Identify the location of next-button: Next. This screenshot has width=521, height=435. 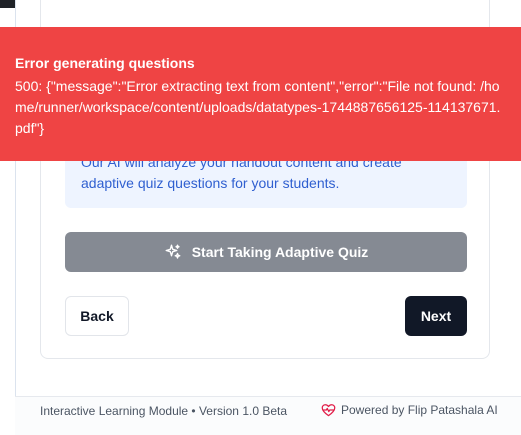
(436, 316).